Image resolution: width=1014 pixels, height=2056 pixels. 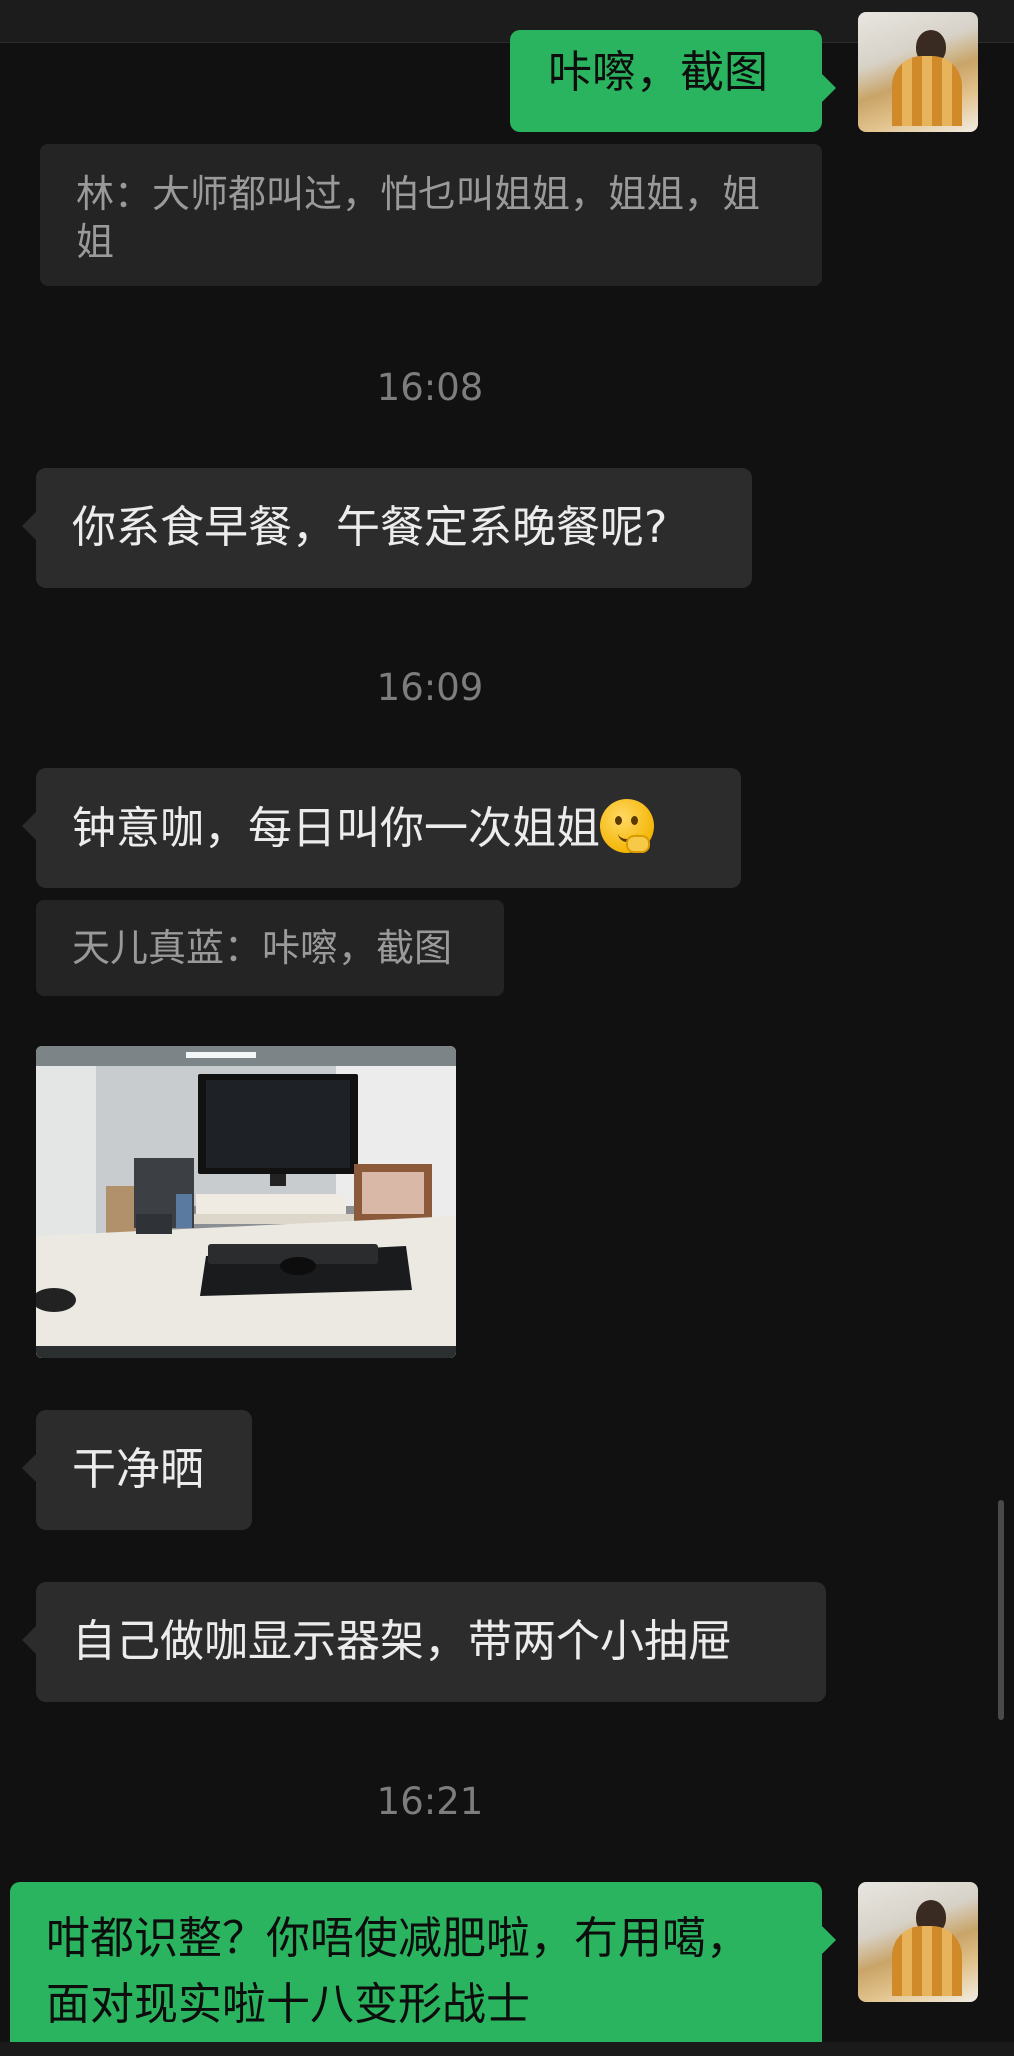 What do you see at coordinates (1001, 1610) in the screenshot?
I see `scrollbar` at bounding box center [1001, 1610].